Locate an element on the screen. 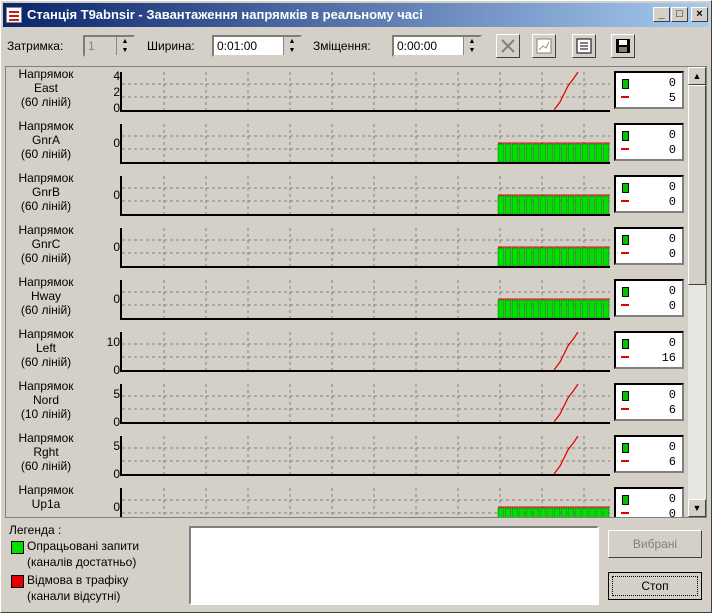 The image size is (712, 613). delay-stepper-arrows: ▲ ▼ is located at coordinates (124, 46).